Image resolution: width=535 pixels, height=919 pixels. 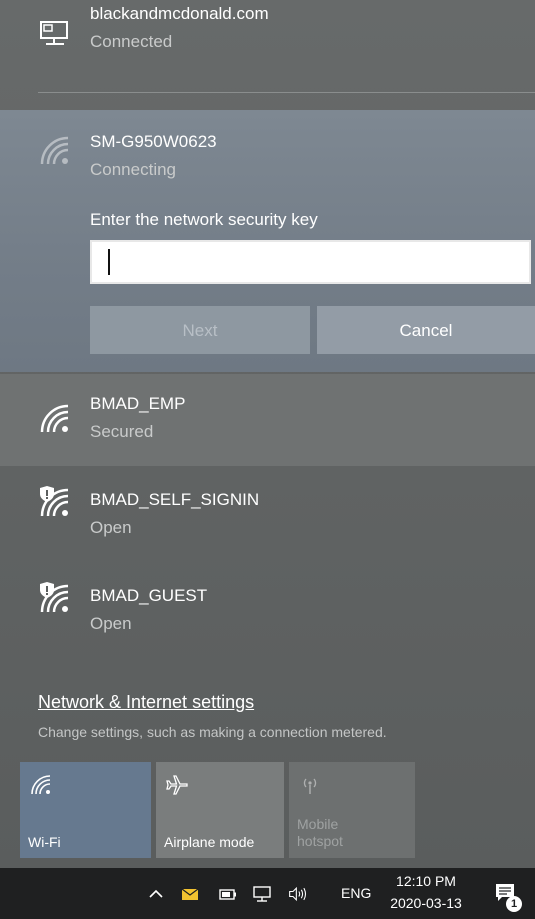 What do you see at coordinates (310, 786) in the screenshot?
I see `hotspot-icon` at bounding box center [310, 786].